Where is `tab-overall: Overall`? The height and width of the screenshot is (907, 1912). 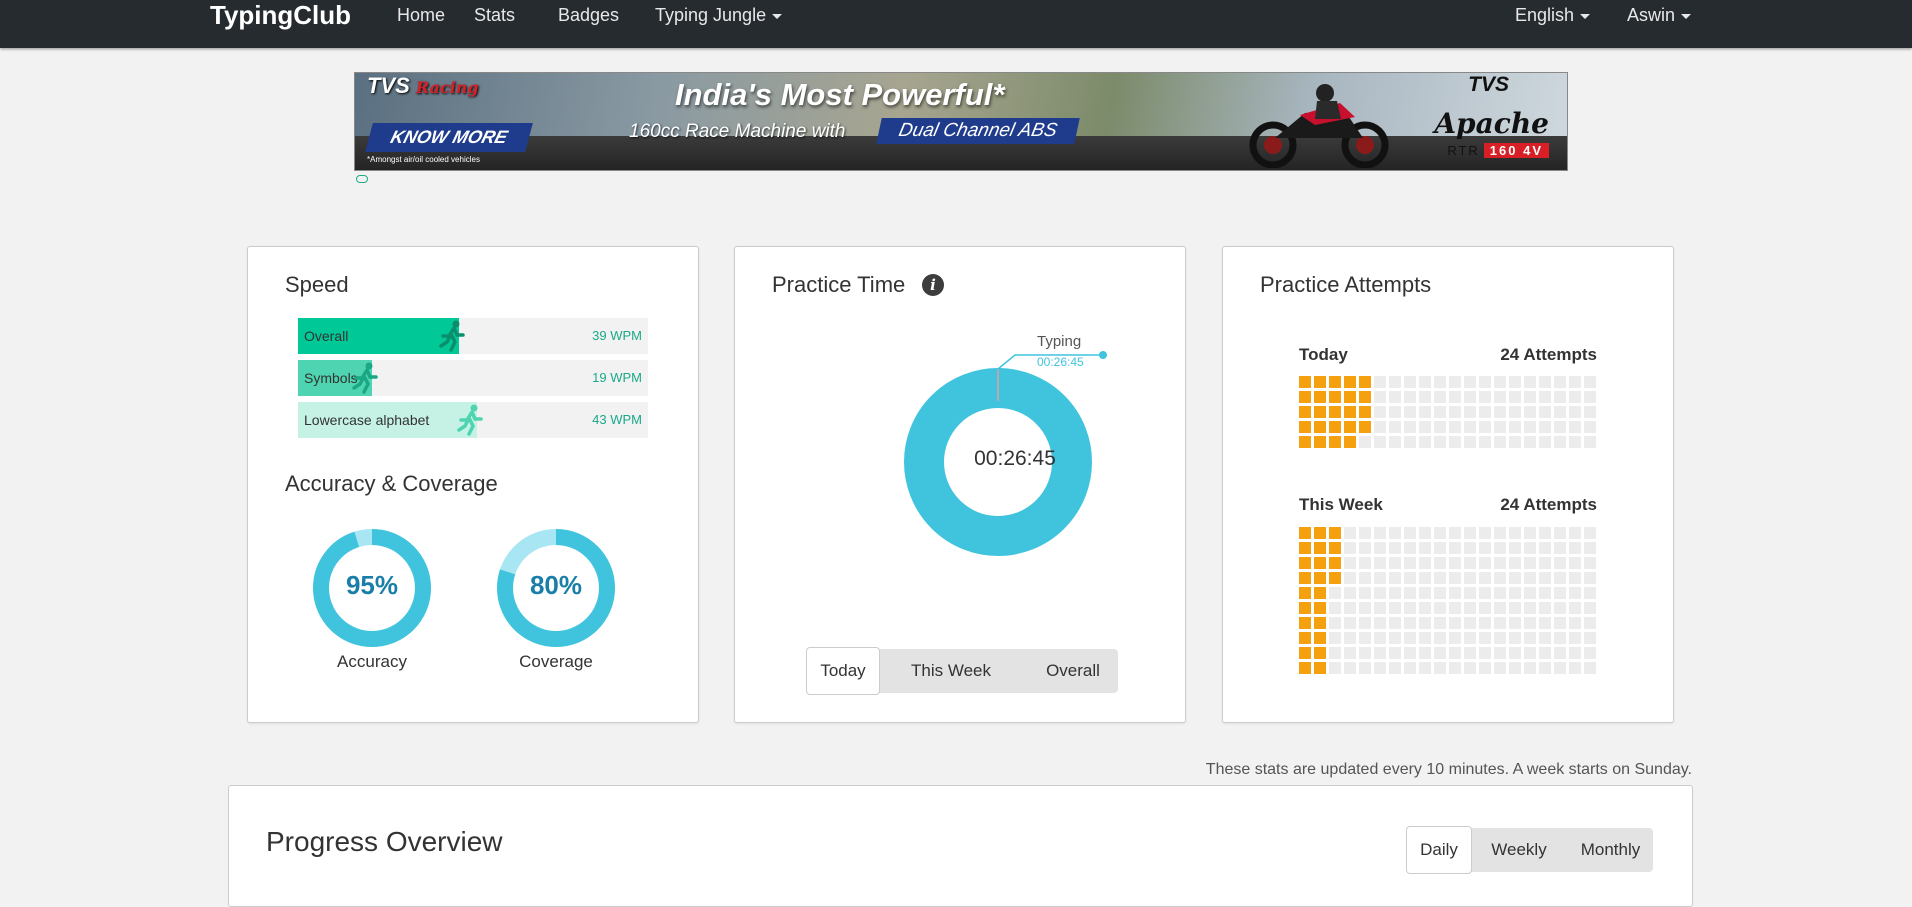
tab-overall: Overall is located at coordinates (1073, 671).